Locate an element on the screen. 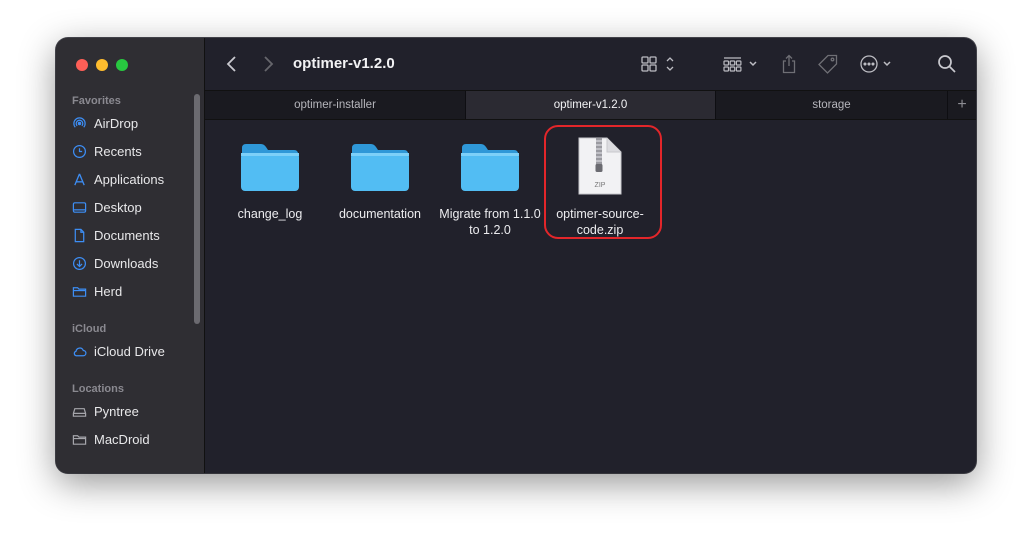 This screenshot has width=1032, height=548. file-item-change-log: change_log is located at coordinates (270, 179).